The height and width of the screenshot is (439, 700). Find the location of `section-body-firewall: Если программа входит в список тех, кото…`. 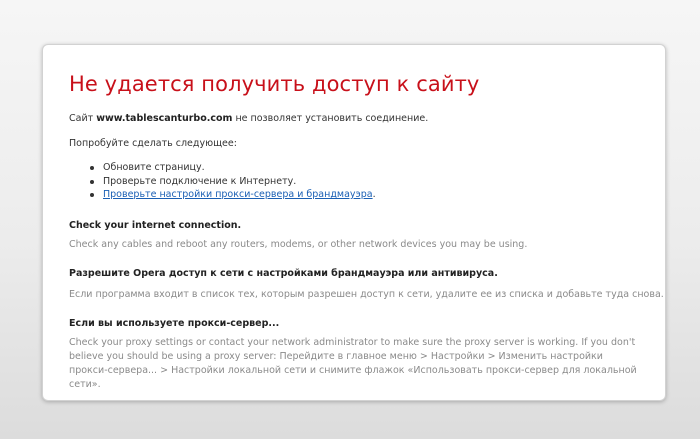

section-body-firewall: Если программа входит в список тех, кото… is located at coordinates (366, 294).